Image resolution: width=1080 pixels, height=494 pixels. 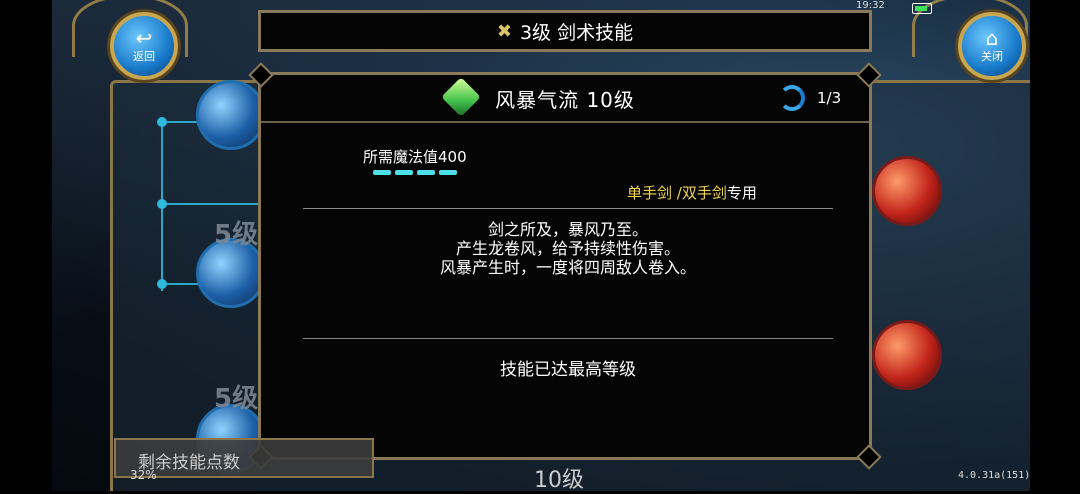 I want to click on header-bar: ✖ 3级 剑术技能, so click(x=565, y=31).